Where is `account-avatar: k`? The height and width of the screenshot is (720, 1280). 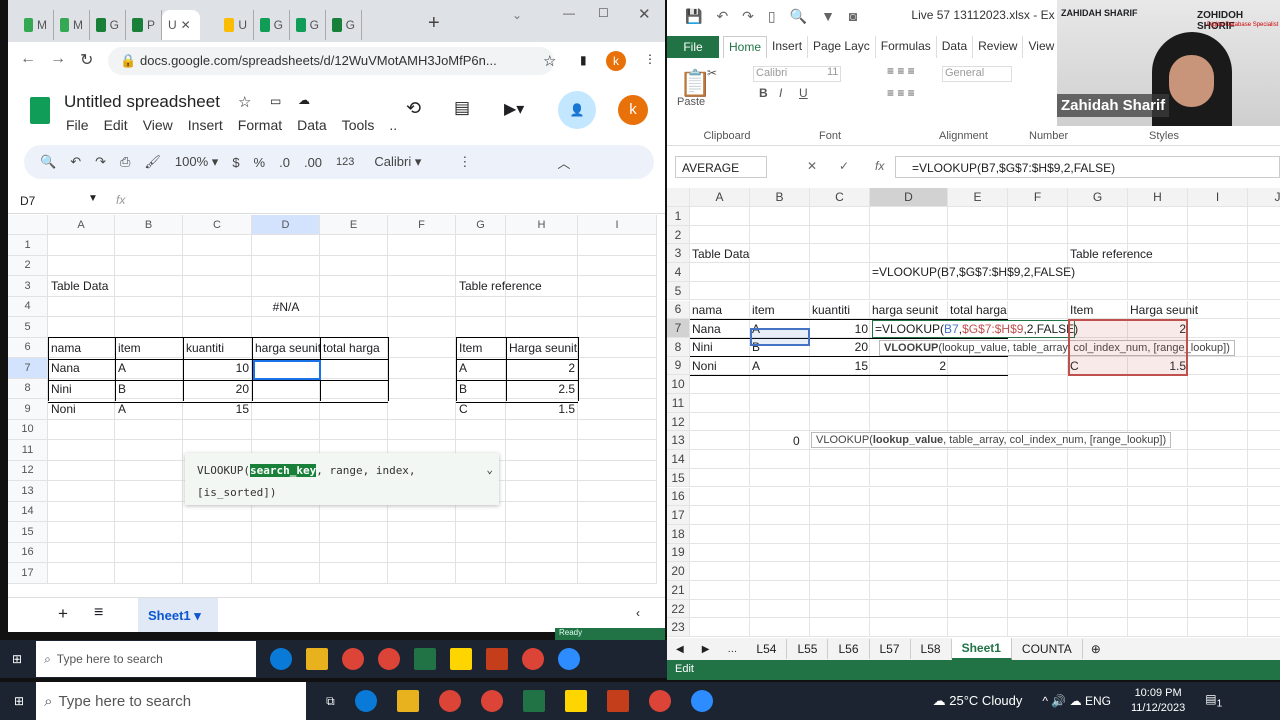
account-avatar: k is located at coordinates (633, 110).